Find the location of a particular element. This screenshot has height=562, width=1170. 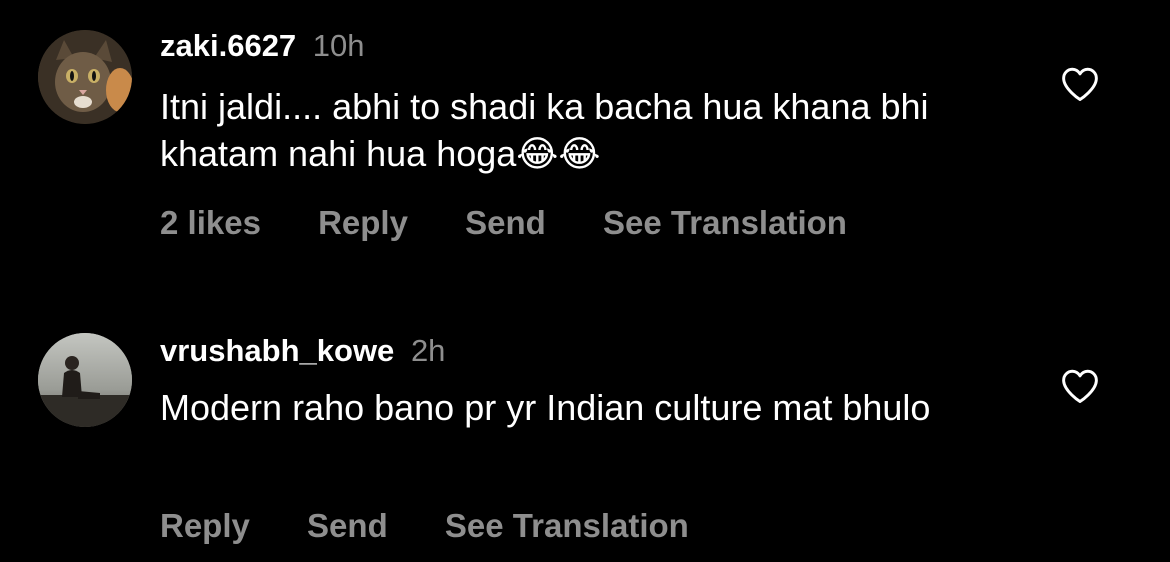

cat-avatar-icon is located at coordinates (85, 77).